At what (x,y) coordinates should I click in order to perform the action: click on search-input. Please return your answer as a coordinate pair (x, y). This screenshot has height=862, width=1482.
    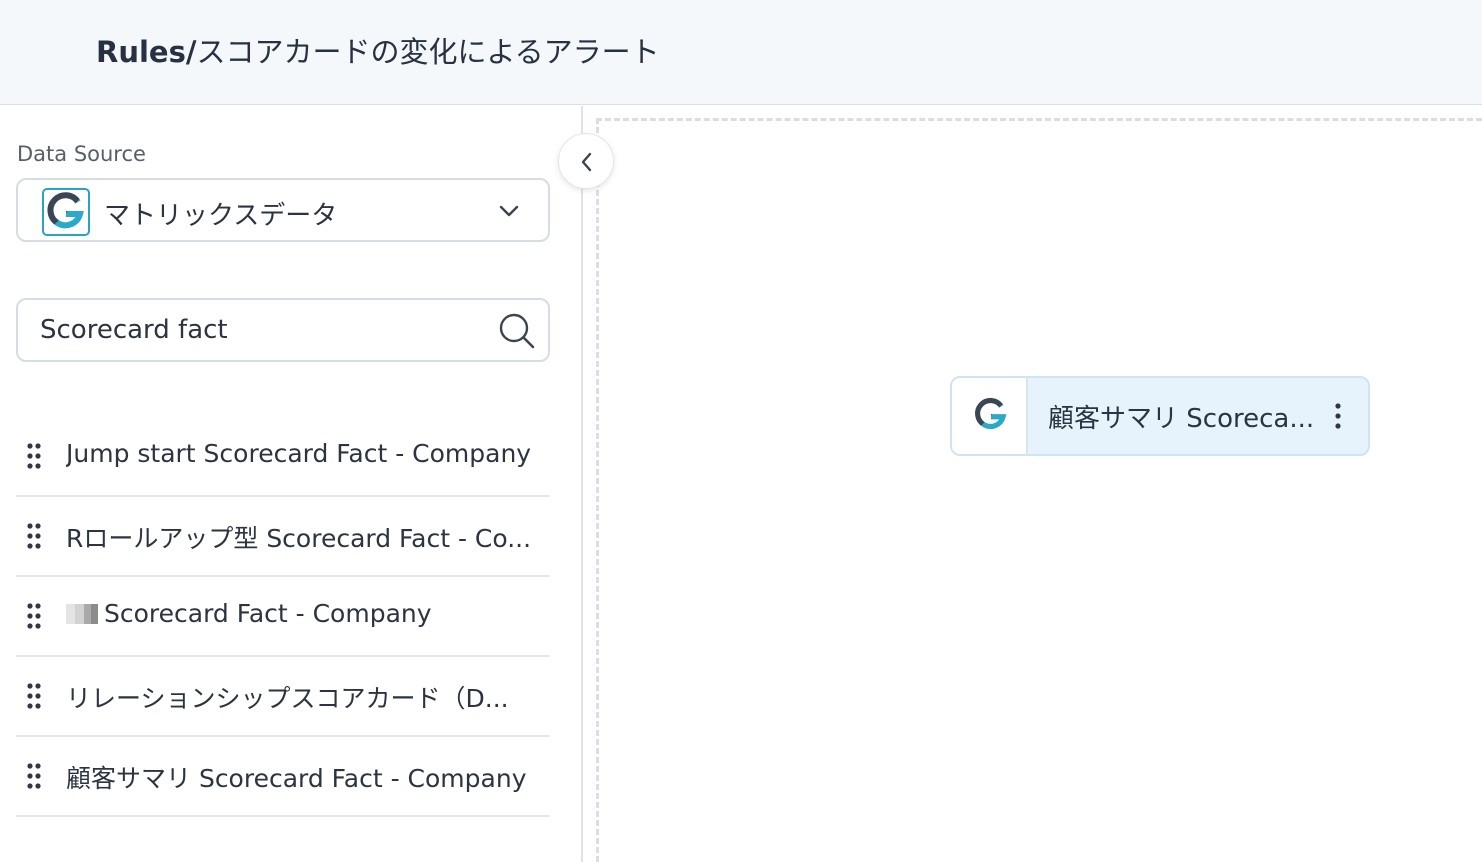
    Looking at the image, I should click on (260, 330).